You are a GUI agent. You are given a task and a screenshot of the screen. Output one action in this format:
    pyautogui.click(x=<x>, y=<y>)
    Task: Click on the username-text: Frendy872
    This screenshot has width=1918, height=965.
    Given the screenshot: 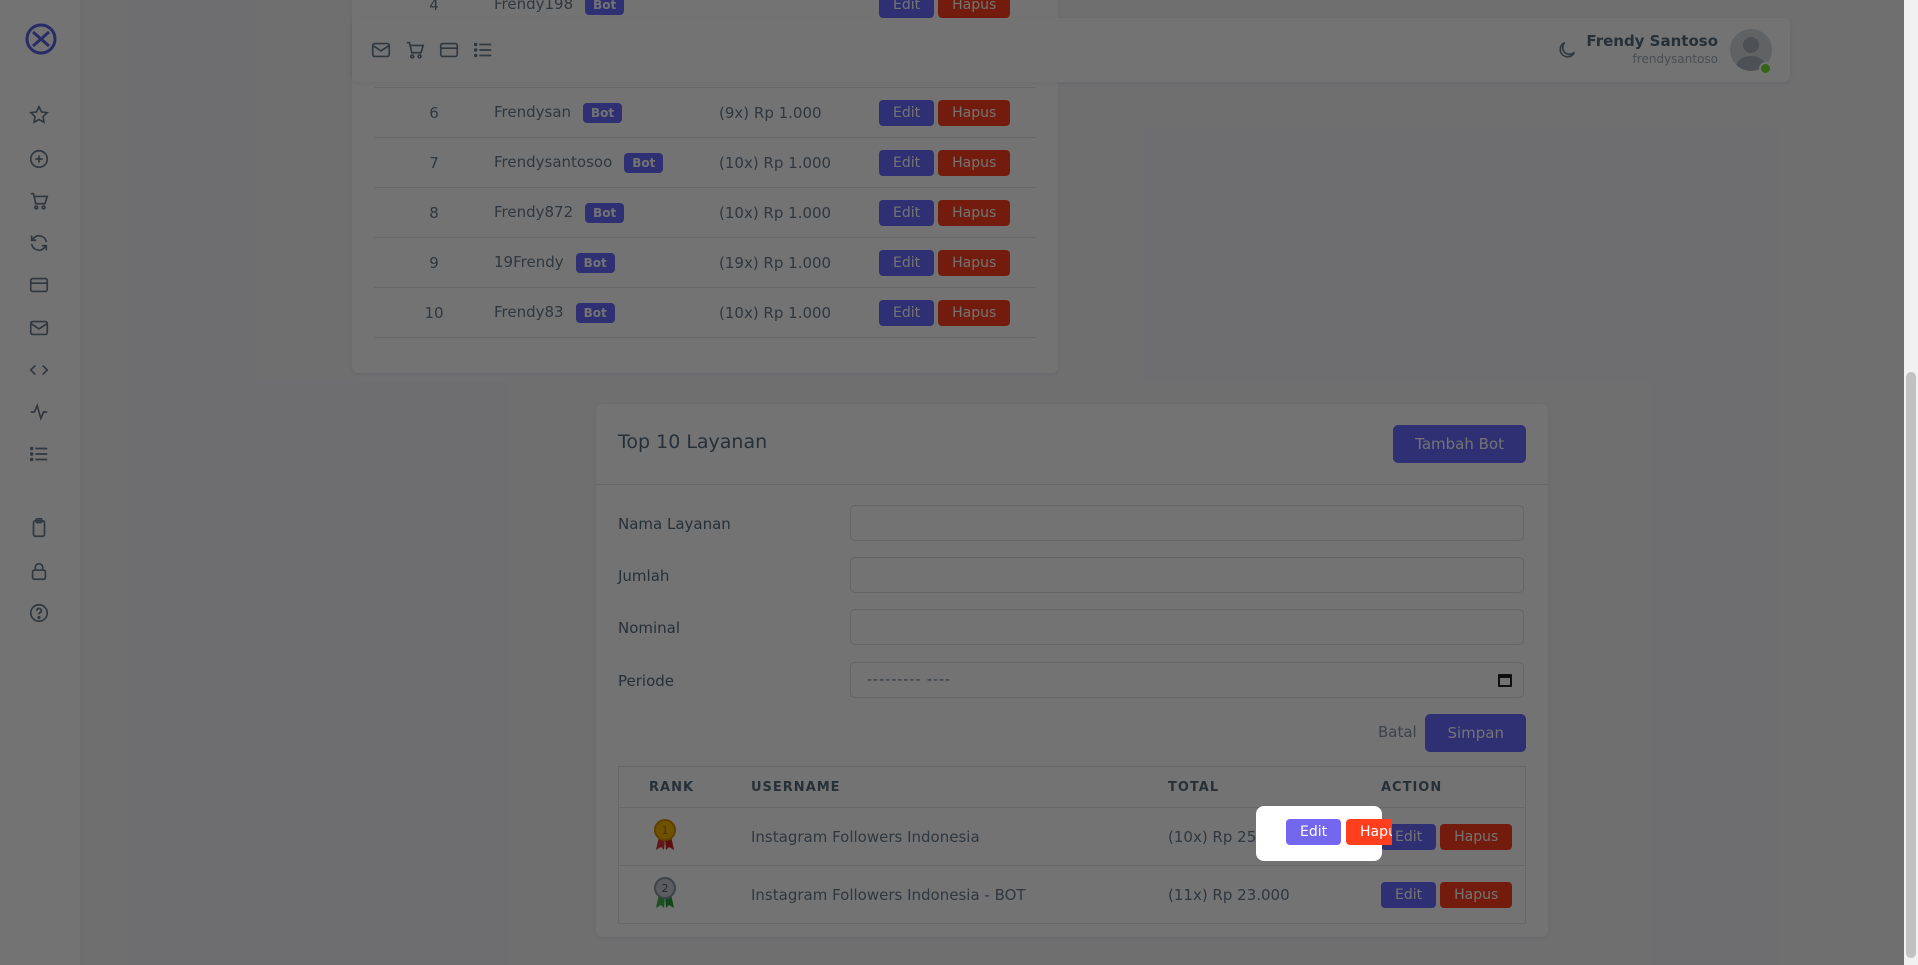 What is the action you would take?
    pyautogui.click(x=534, y=211)
    